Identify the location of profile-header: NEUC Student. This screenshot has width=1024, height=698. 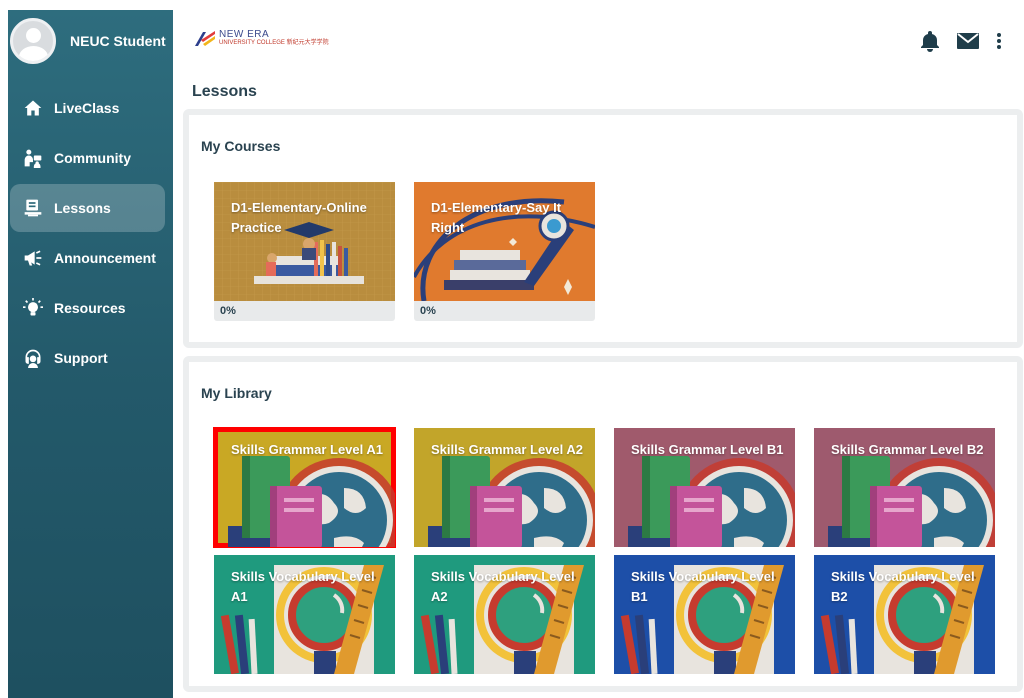
(90, 41).